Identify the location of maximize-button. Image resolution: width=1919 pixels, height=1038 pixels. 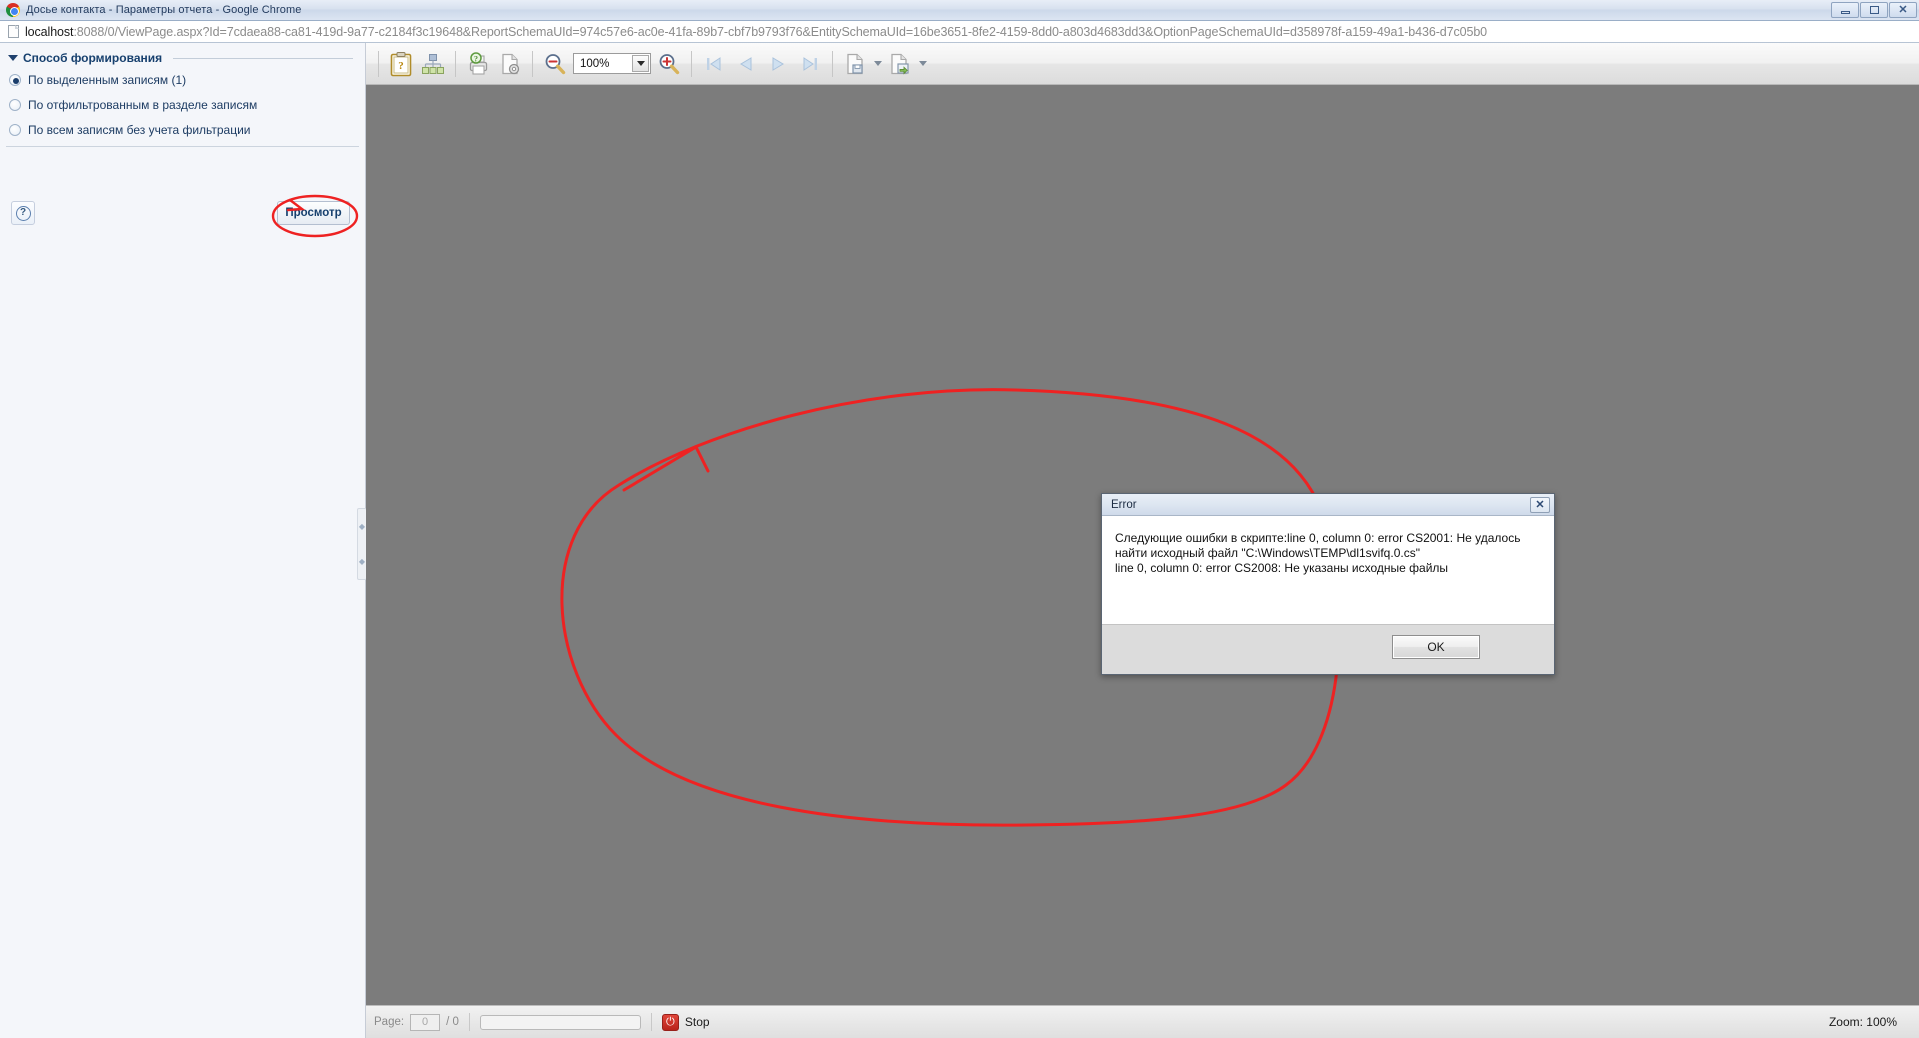
(1874, 10).